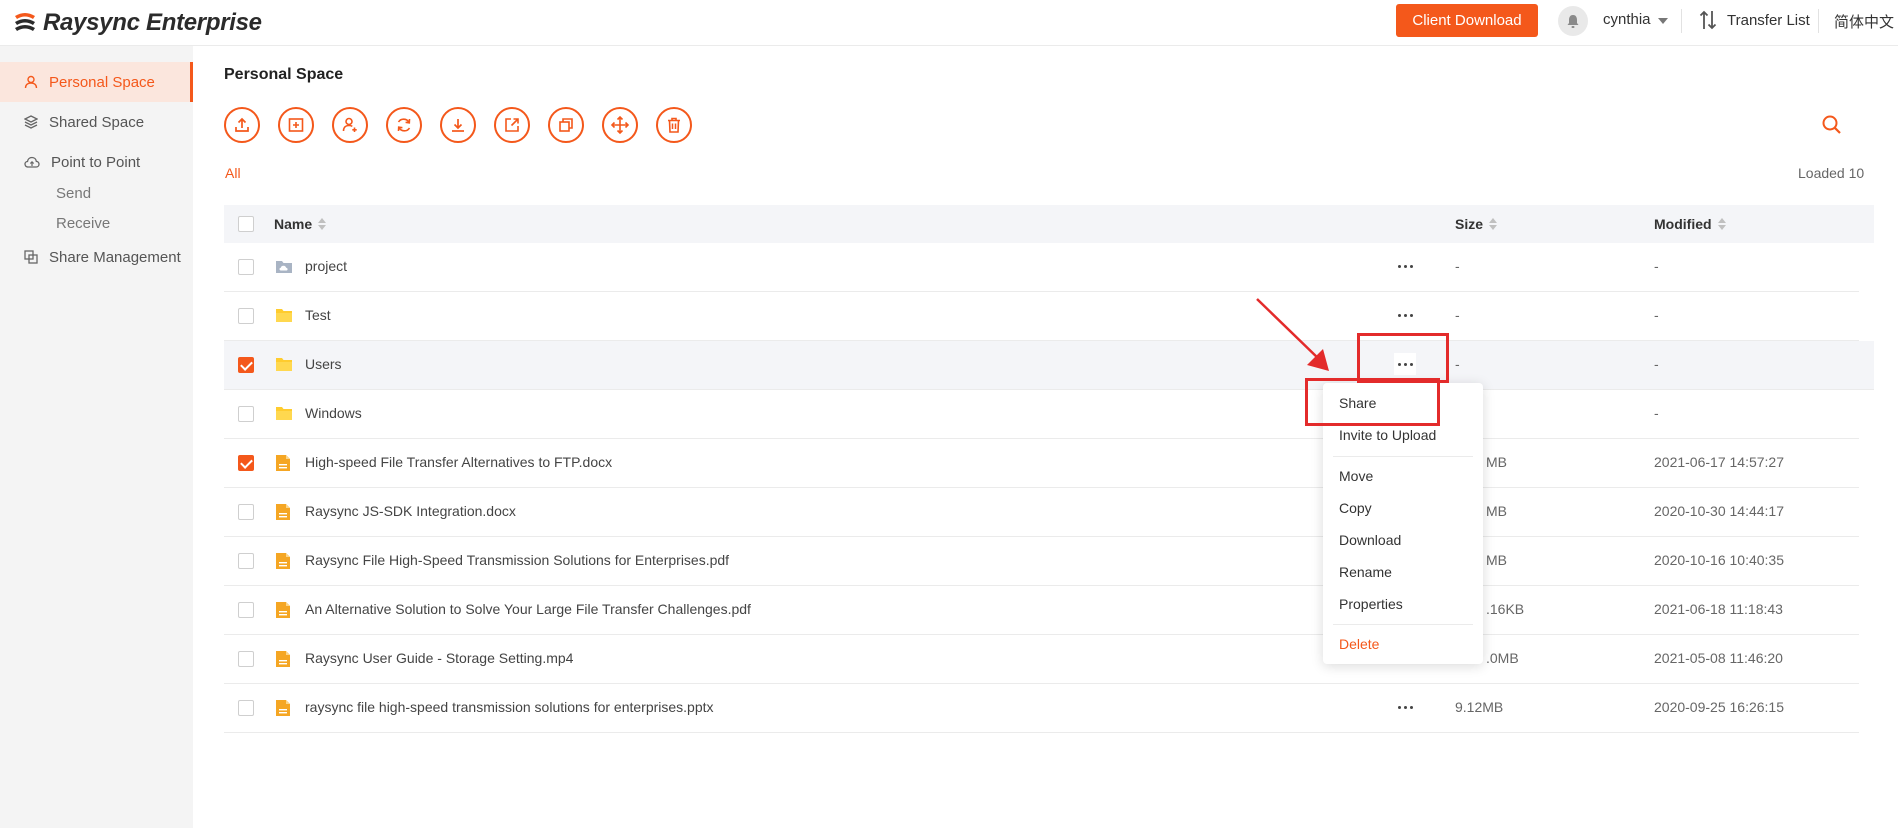 This screenshot has height=828, width=1898. What do you see at coordinates (1754, 20) in the screenshot?
I see `transfer-list-button: Transfer List` at bounding box center [1754, 20].